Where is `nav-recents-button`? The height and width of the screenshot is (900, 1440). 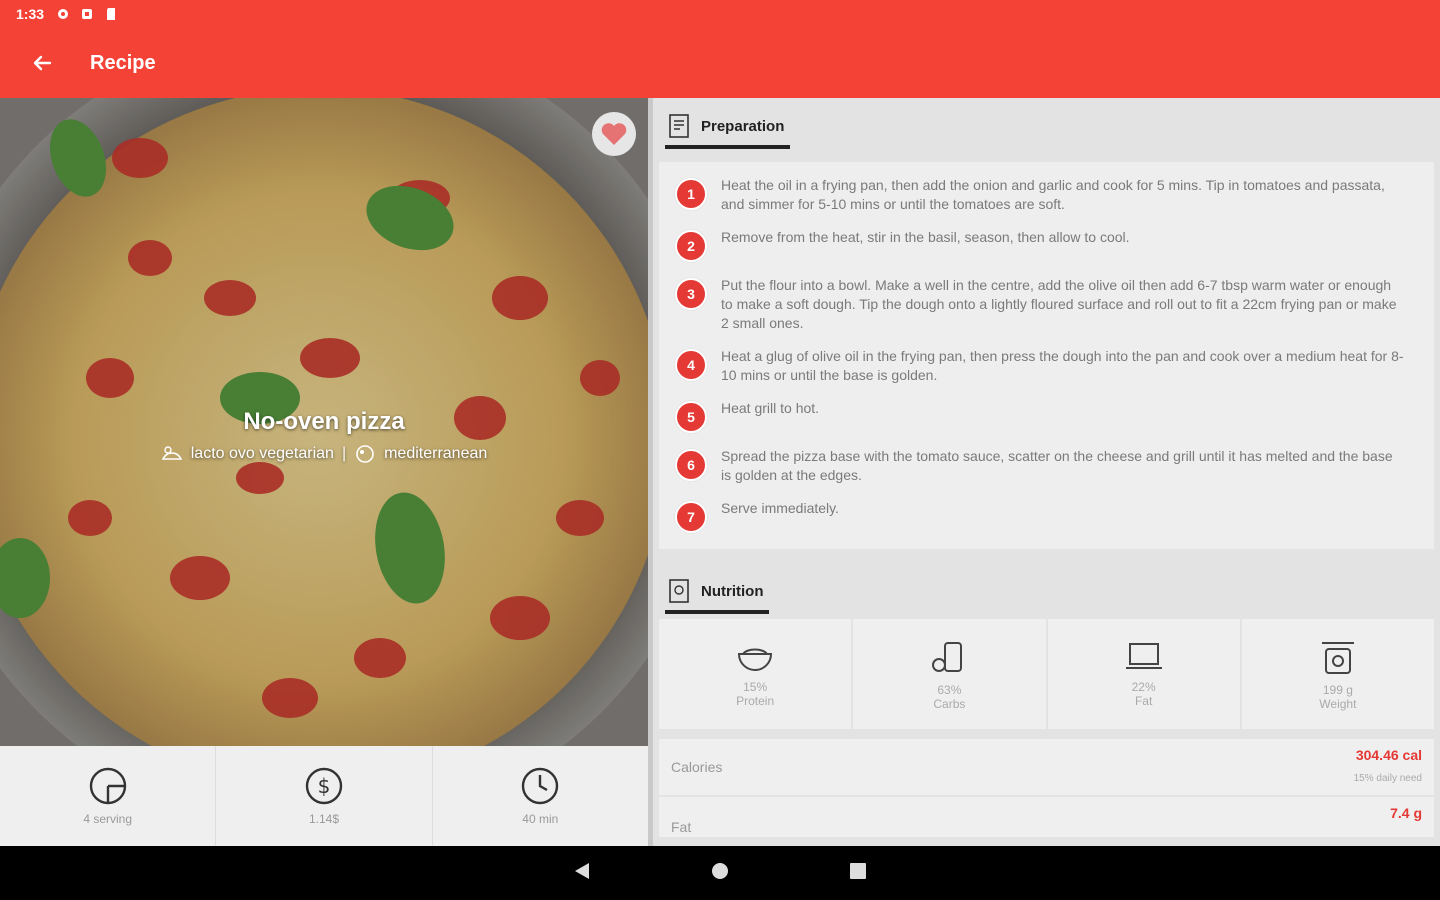
nav-recents-button is located at coordinates (858, 873).